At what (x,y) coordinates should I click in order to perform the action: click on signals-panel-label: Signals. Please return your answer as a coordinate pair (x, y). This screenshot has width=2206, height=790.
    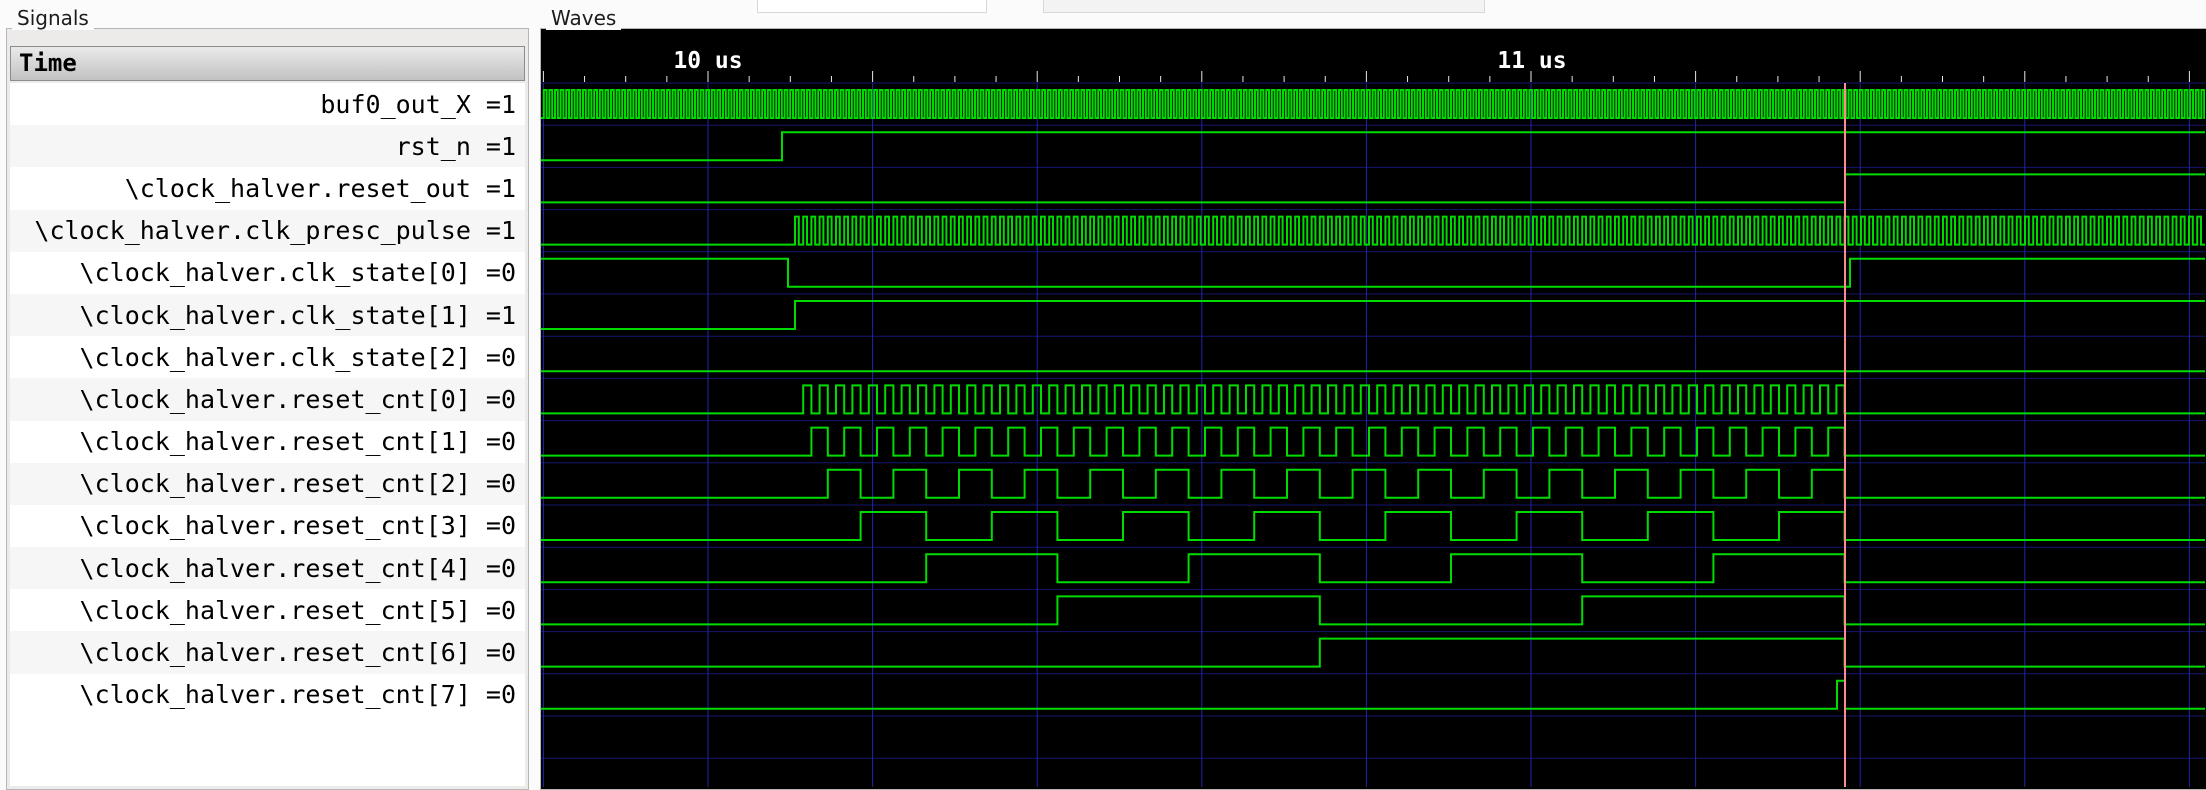
    Looking at the image, I should click on (53, 18).